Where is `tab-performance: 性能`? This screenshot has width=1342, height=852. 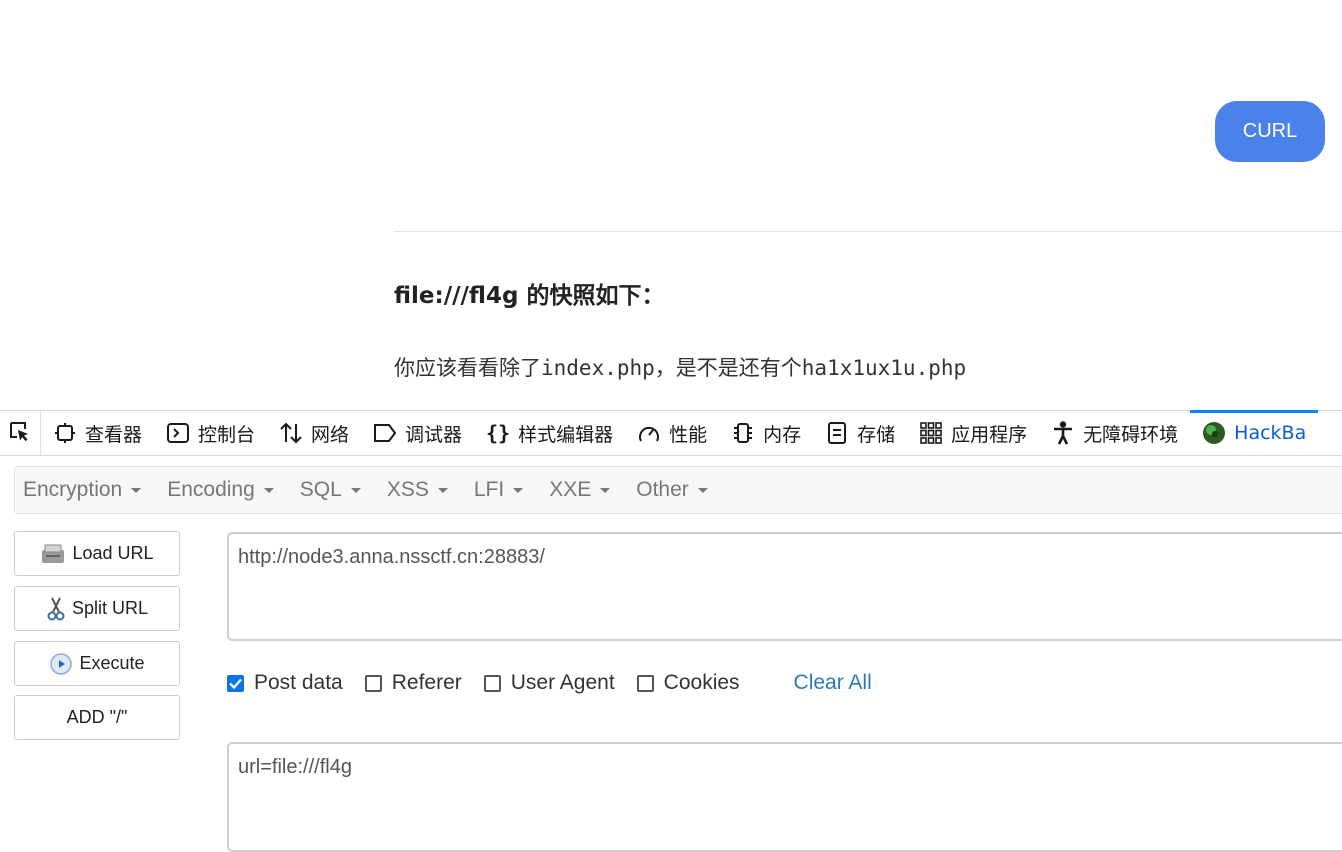
tab-performance: 性能 is located at coordinates (672, 433).